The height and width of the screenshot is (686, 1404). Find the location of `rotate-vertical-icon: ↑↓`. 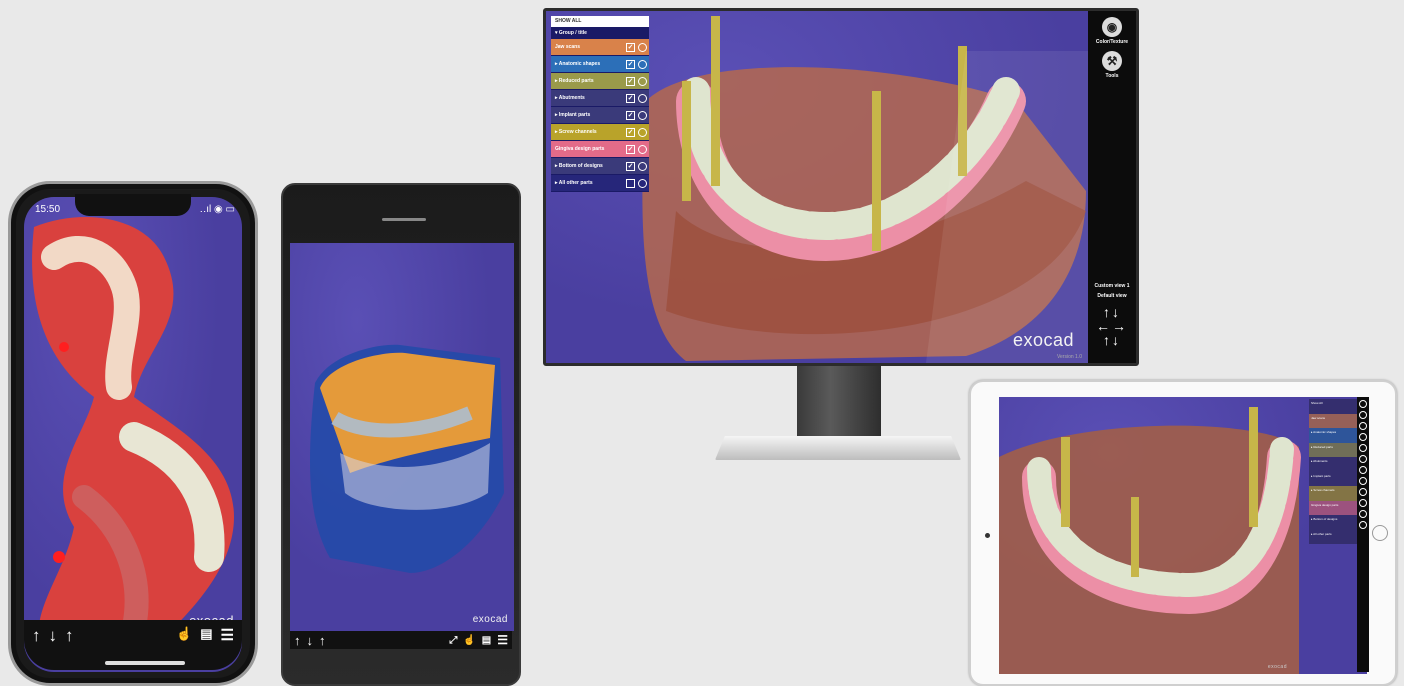

rotate-vertical-icon: ↑↓ is located at coordinates (1112, 312).